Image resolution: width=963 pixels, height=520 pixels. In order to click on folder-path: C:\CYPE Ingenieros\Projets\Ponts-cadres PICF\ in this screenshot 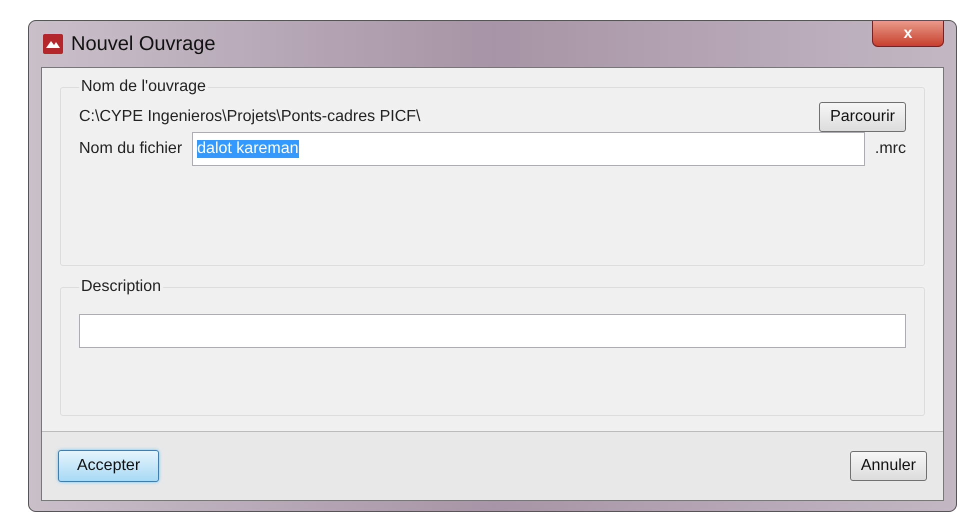, I will do `click(249, 117)`.